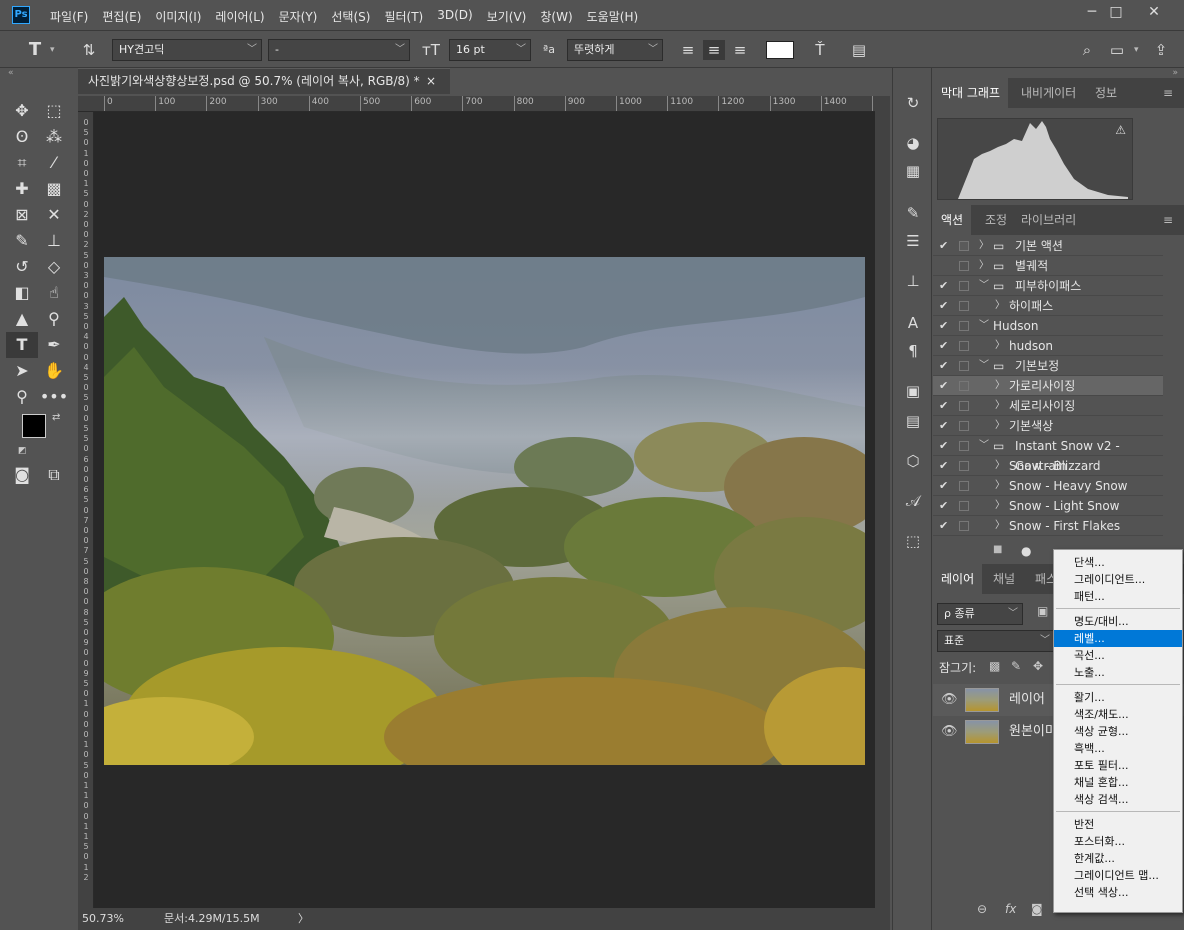 Image resolution: width=1184 pixels, height=930 pixels. What do you see at coordinates (22, 397) in the screenshot?
I see `zoom-tool-icon: ⚲` at bounding box center [22, 397].